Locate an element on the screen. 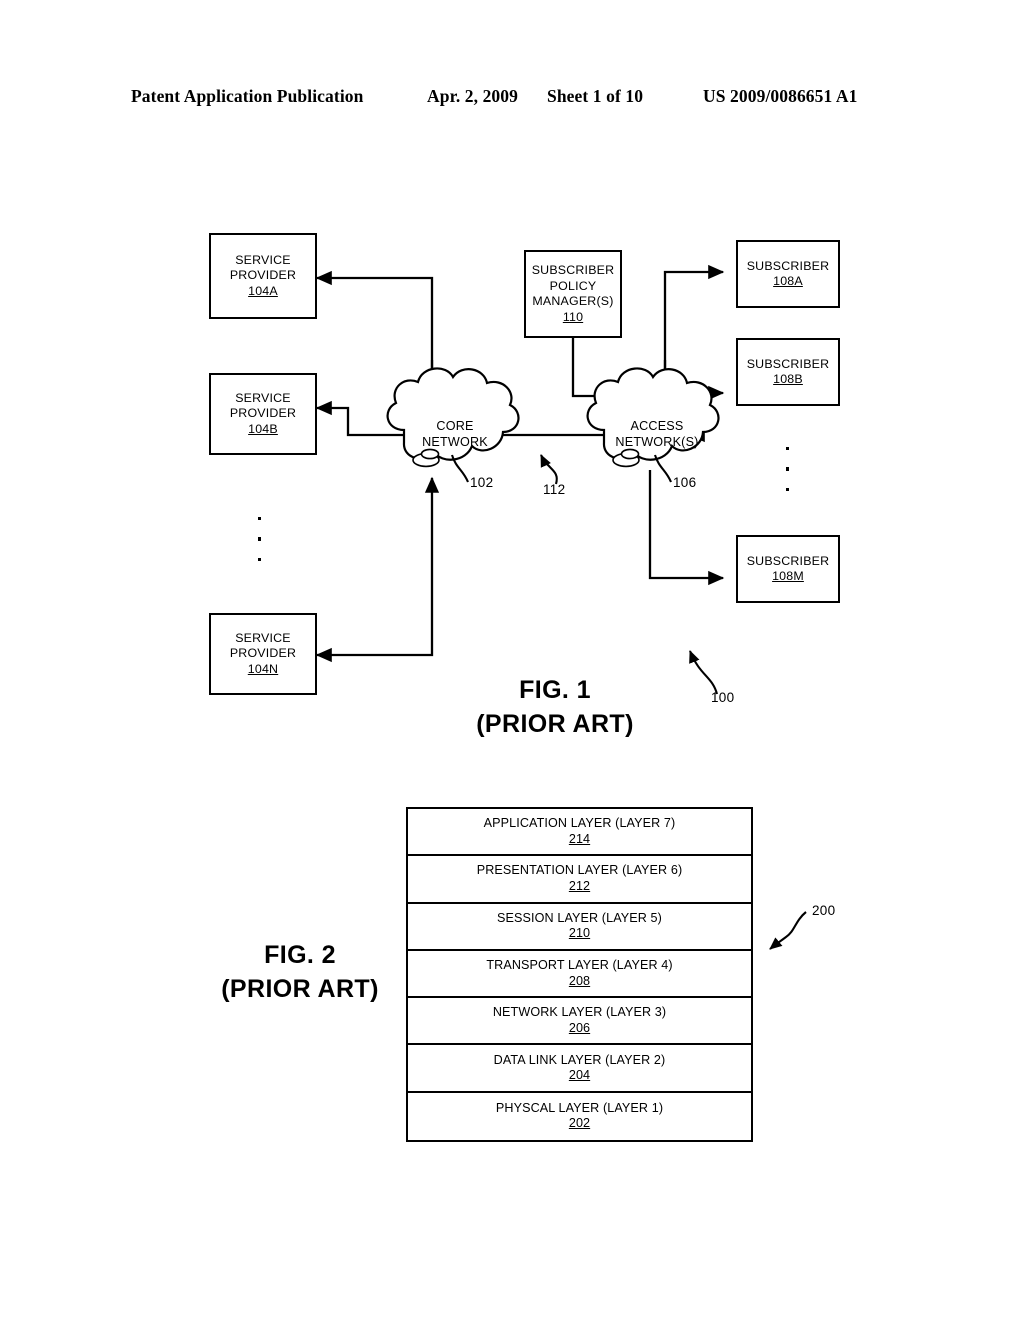 The height and width of the screenshot is (1320, 1024). osi-layer-6-row: PRESENTATION LAYER (LAYER 6) 212 is located at coordinates (579, 880).